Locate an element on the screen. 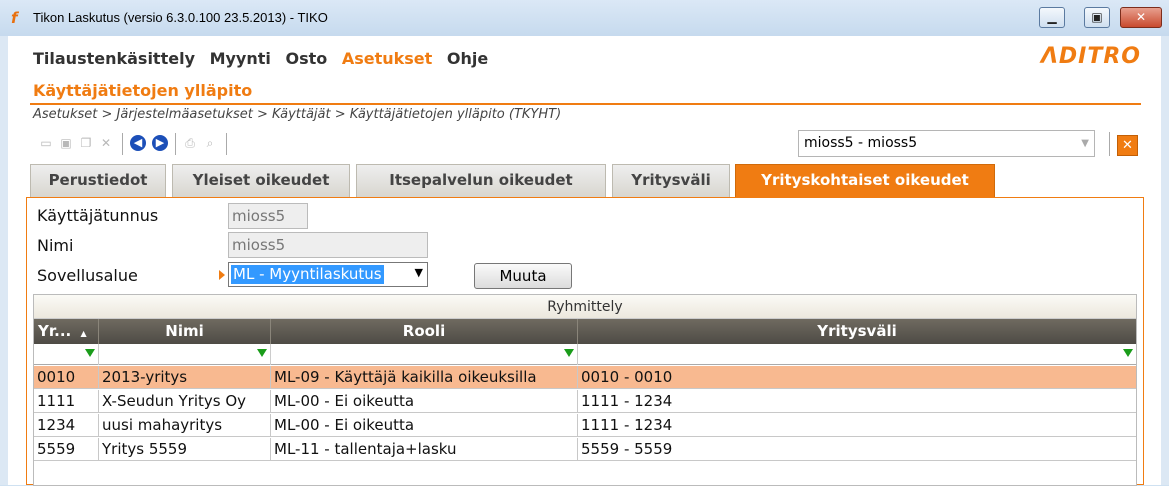 Image resolution: width=1169 pixels, height=486 pixels. app-icon: f is located at coordinates (14, 18).